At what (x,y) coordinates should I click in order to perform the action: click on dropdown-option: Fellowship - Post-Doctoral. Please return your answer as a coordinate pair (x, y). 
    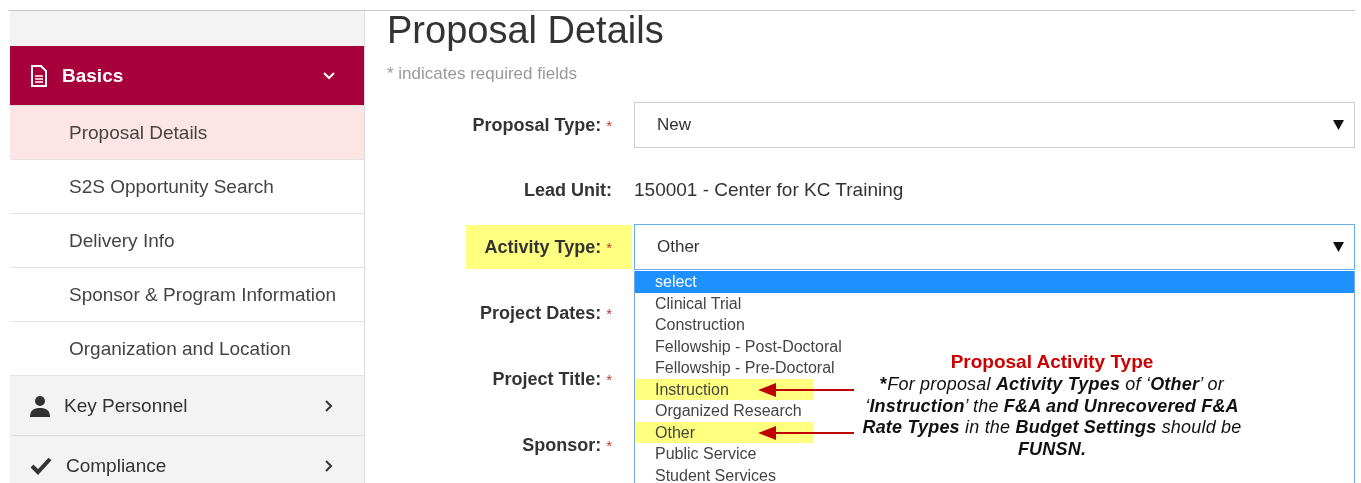
    Looking at the image, I should click on (742, 346).